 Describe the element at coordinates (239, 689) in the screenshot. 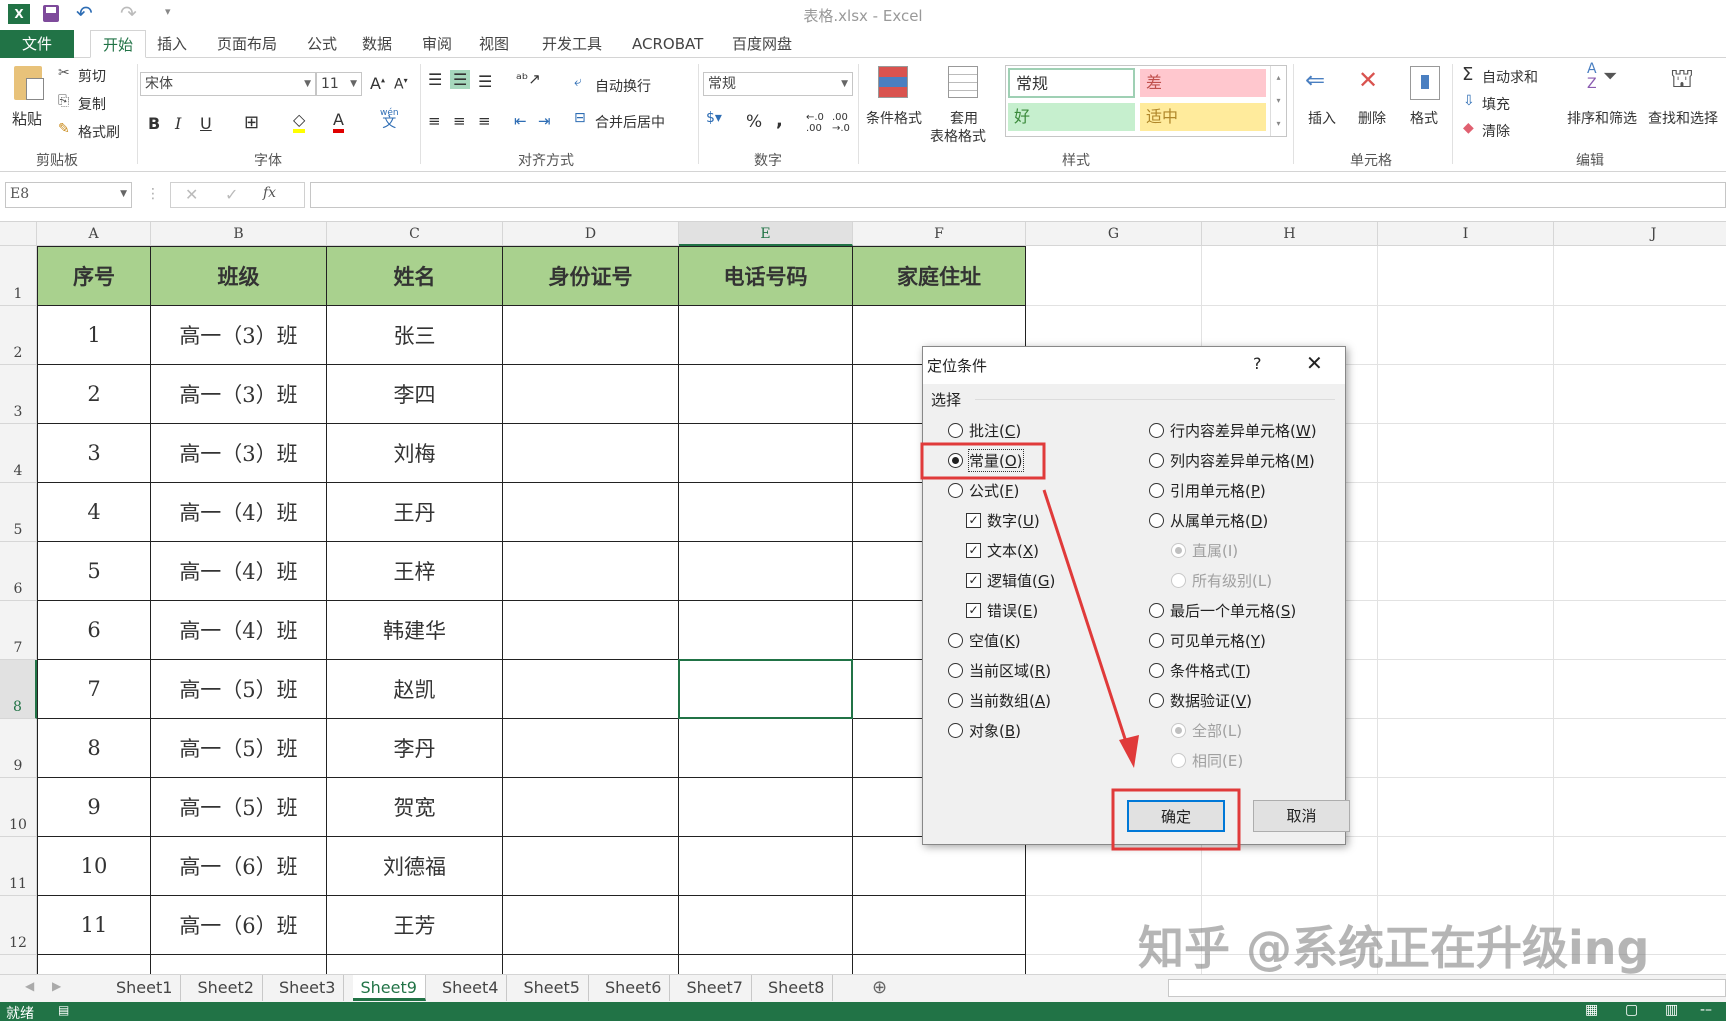

I see `table-cell: 高一（5）班` at that location.